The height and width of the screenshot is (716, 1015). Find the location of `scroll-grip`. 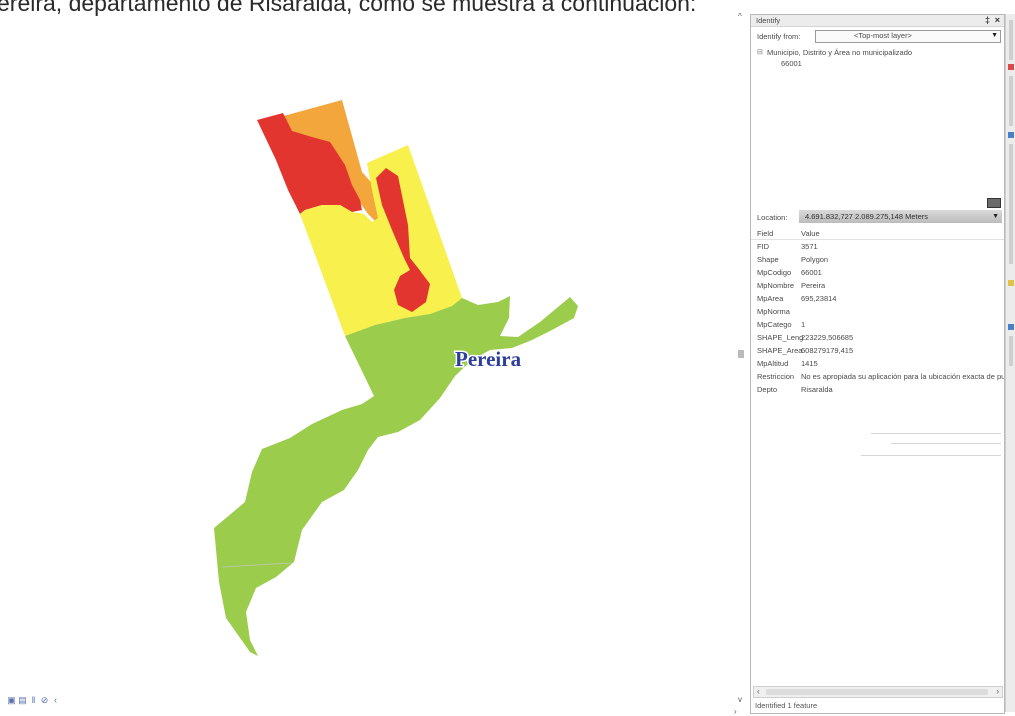

scroll-grip is located at coordinates (741, 354).